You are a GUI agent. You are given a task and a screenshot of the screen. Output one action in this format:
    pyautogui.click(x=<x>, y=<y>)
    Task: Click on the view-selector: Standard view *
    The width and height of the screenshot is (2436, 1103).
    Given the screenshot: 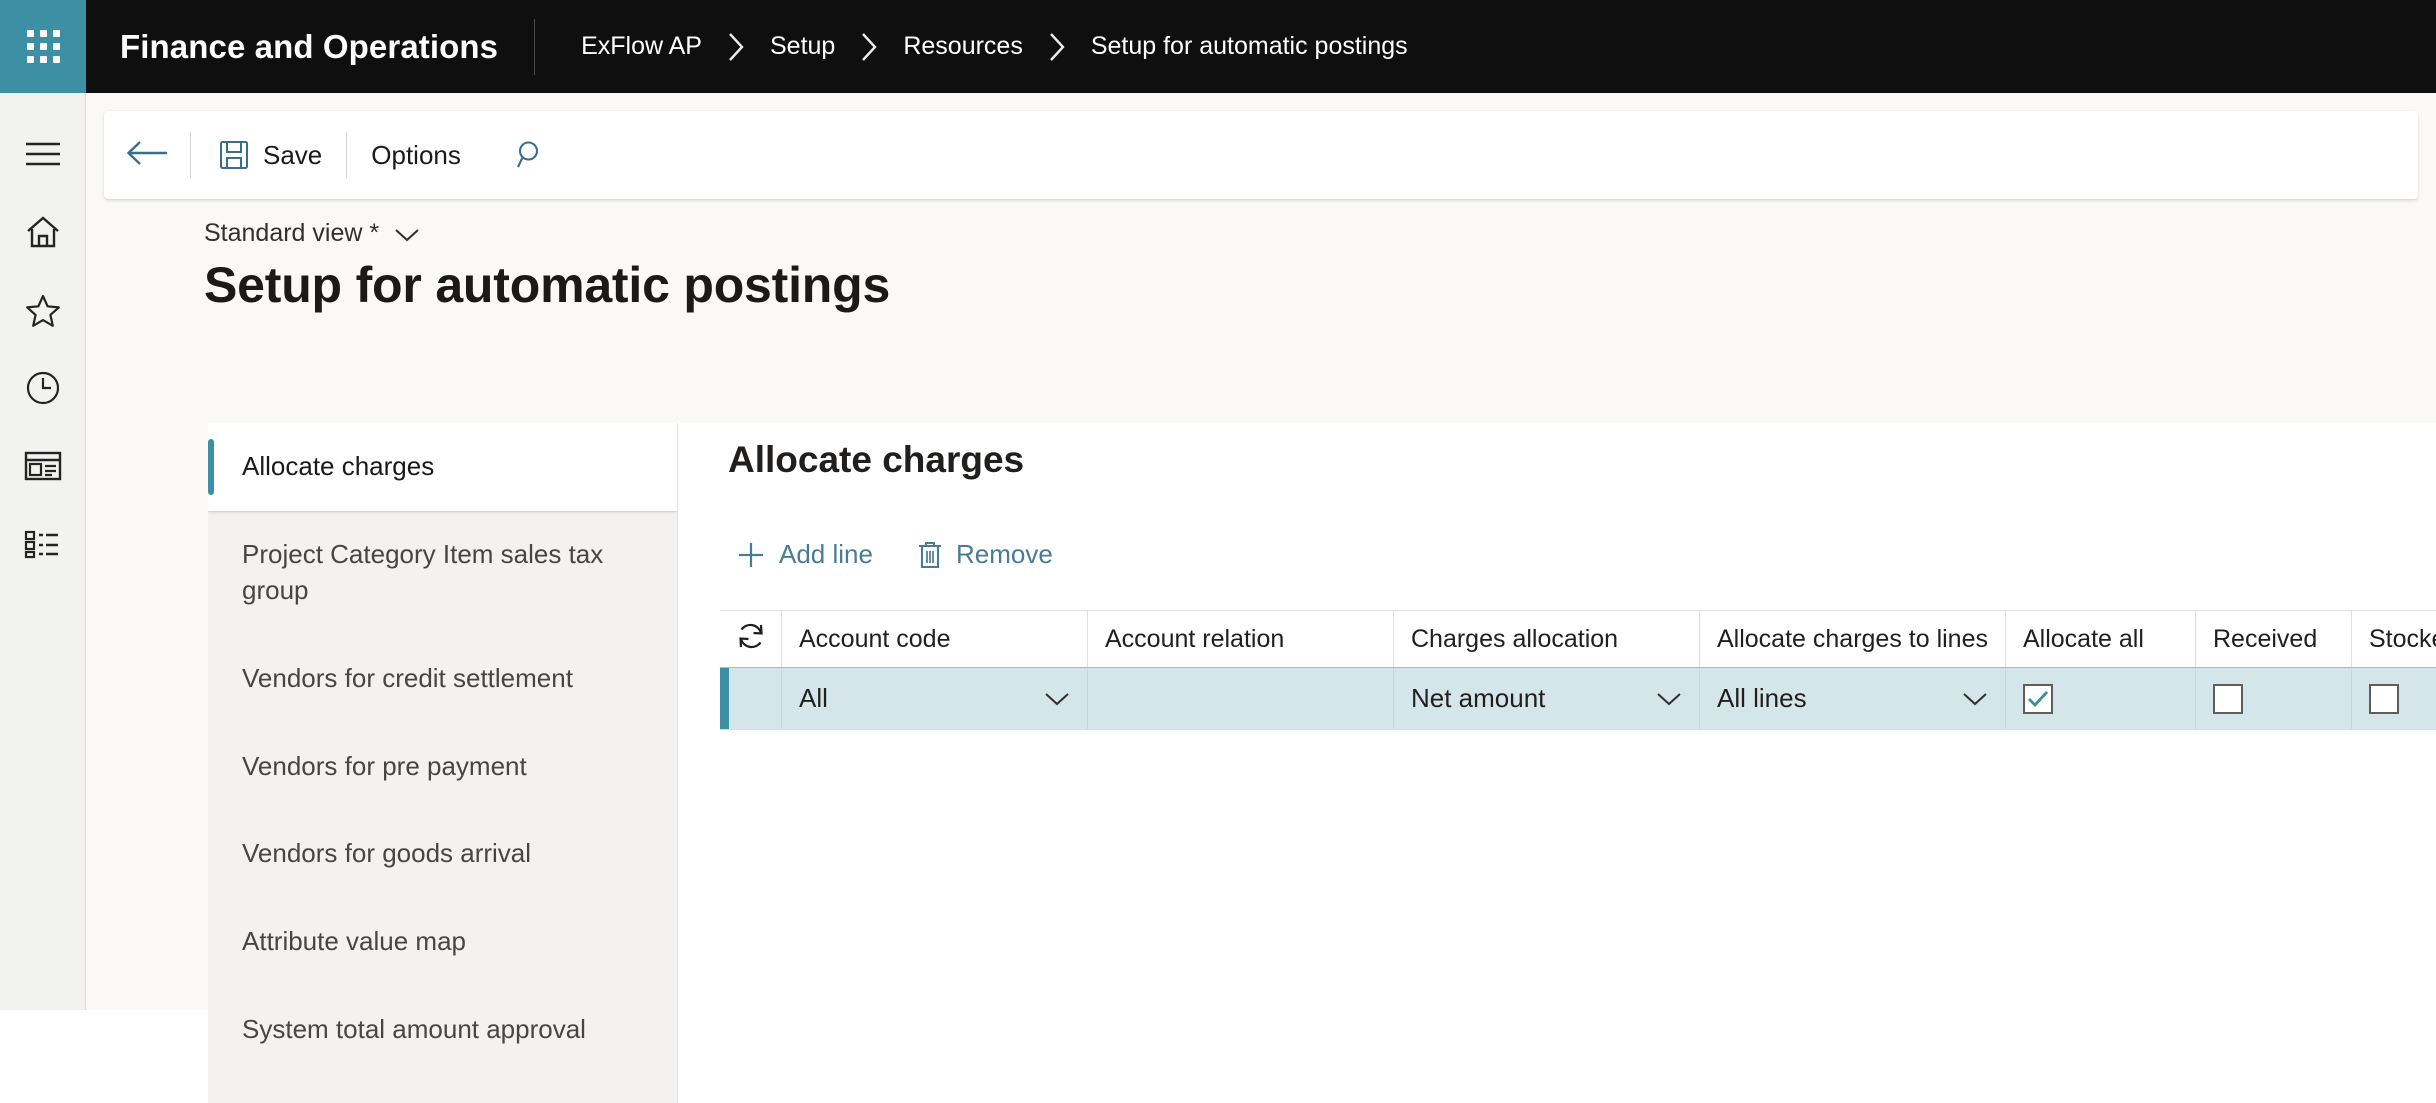 What is the action you would take?
    pyautogui.click(x=312, y=233)
    